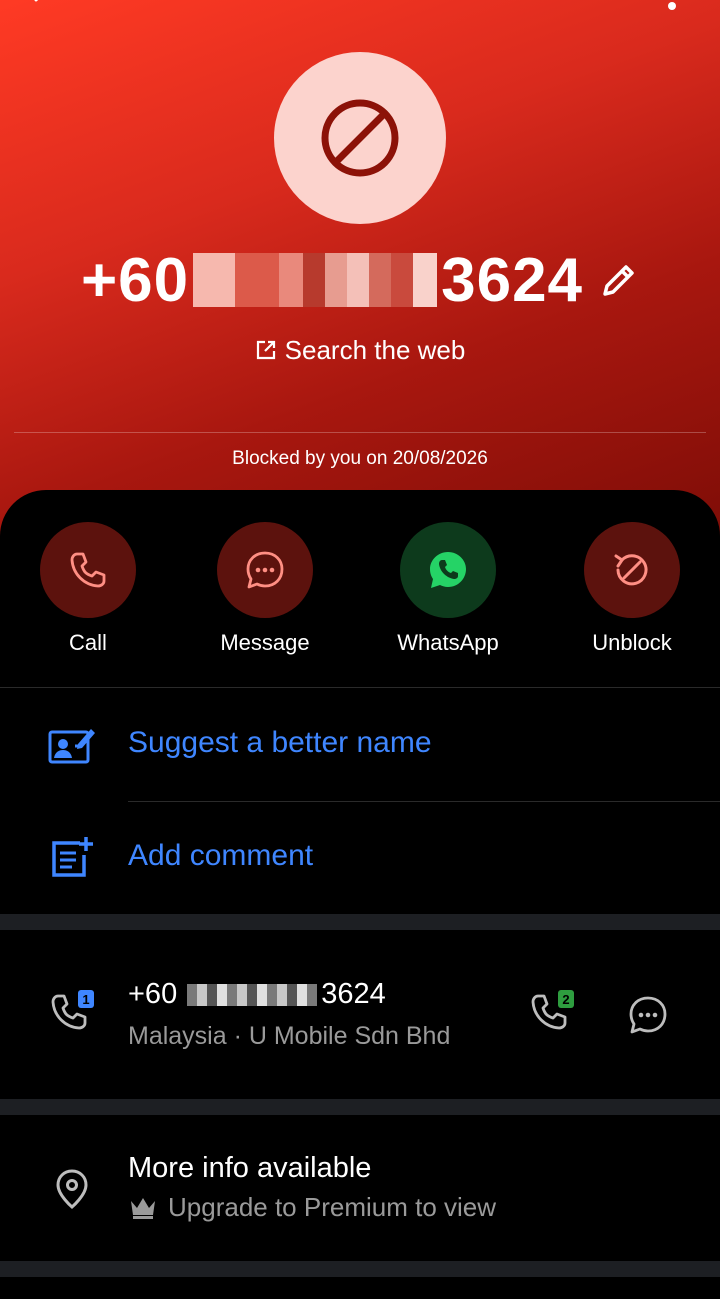  I want to click on options-divider, so click(424, 801).